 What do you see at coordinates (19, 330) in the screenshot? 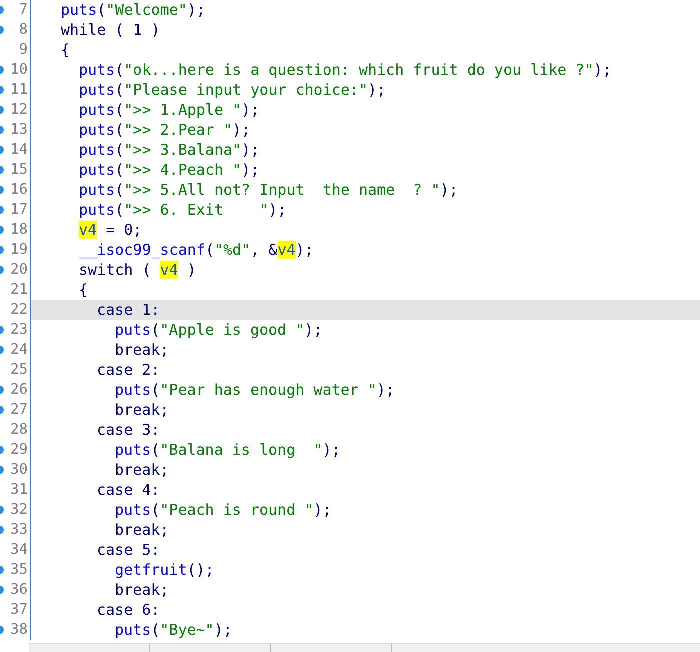
I see `line-number: 23` at bounding box center [19, 330].